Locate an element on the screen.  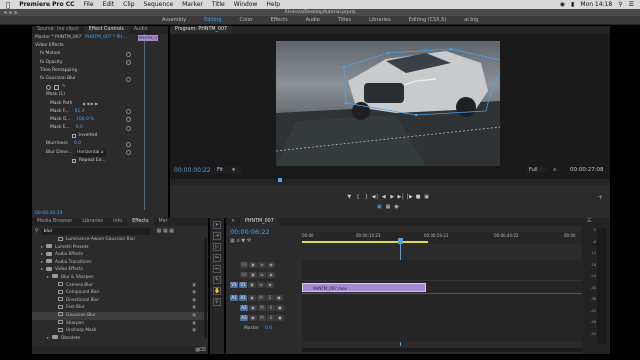
menu-sequence: Sequence is located at coordinates (159, 4).